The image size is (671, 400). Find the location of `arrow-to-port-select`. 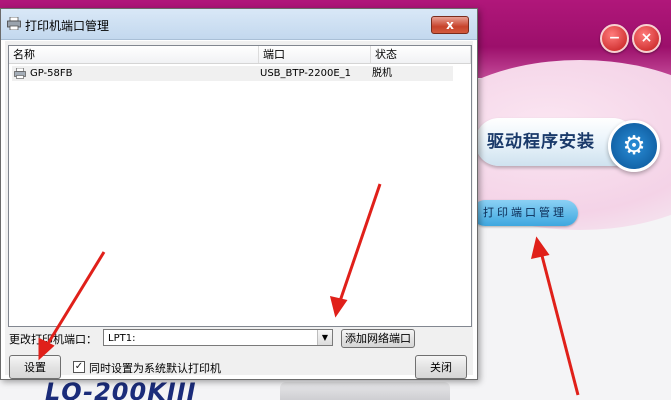

arrow-to-port-select is located at coordinates (359, 245).